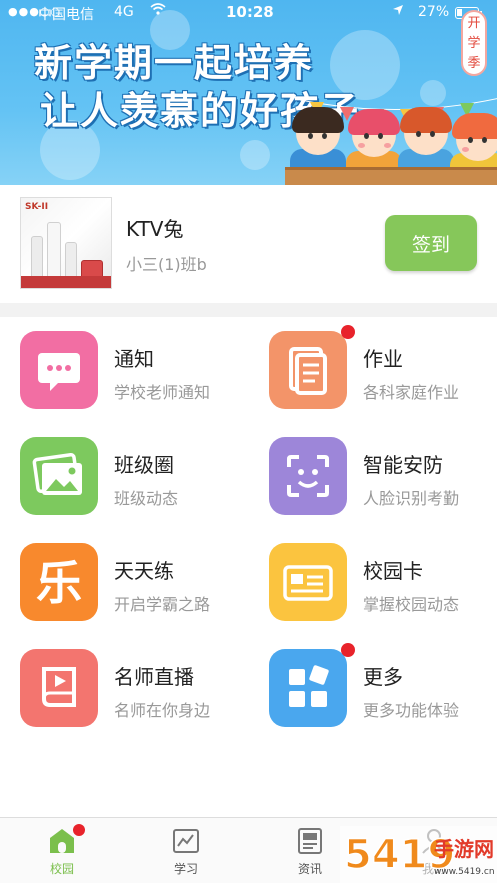 Image resolution: width=497 pixels, height=883 pixels. What do you see at coordinates (464, 872) in the screenshot?
I see `watermark-url: www.5419.cn` at bounding box center [464, 872].